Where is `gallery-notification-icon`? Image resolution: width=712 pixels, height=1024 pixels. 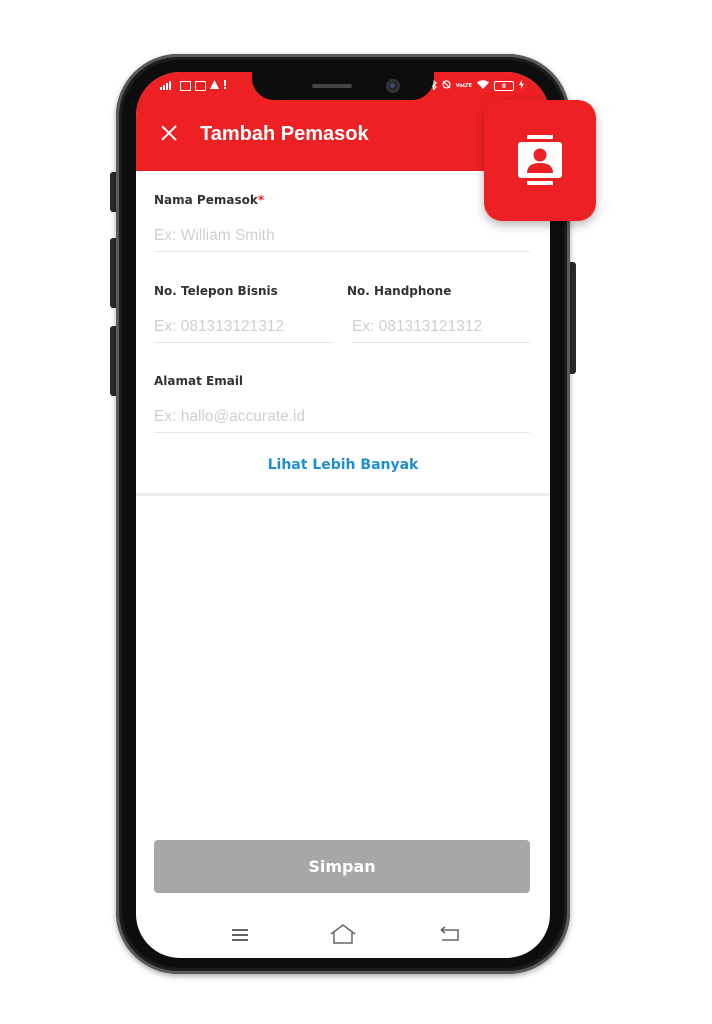 gallery-notification-icon is located at coordinates (185, 86).